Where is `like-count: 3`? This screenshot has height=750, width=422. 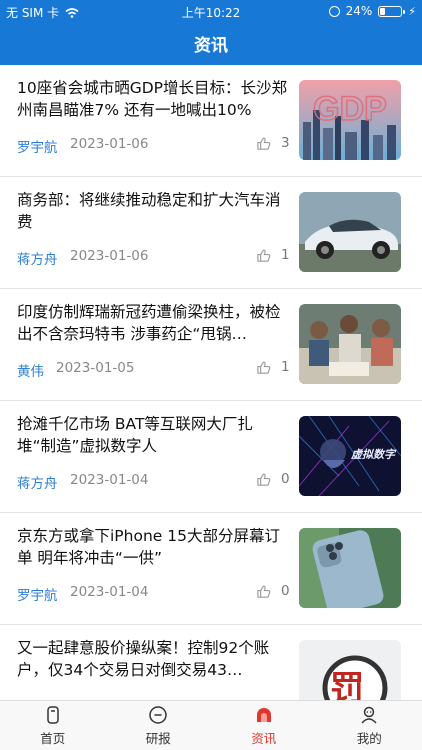 like-count: 3 is located at coordinates (285, 143).